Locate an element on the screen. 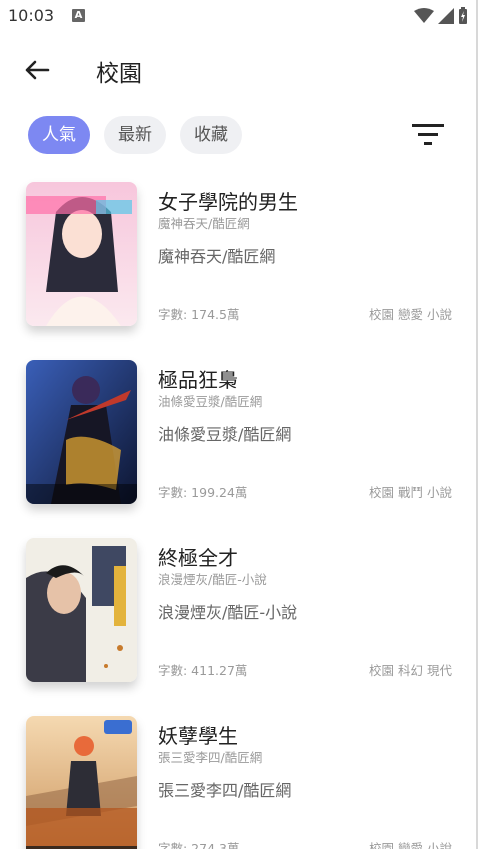 Image resolution: width=478 pixels, height=849 pixels. book-subtitle: 浪漫煙灰/酷匠-小說 is located at coordinates (212, 579).